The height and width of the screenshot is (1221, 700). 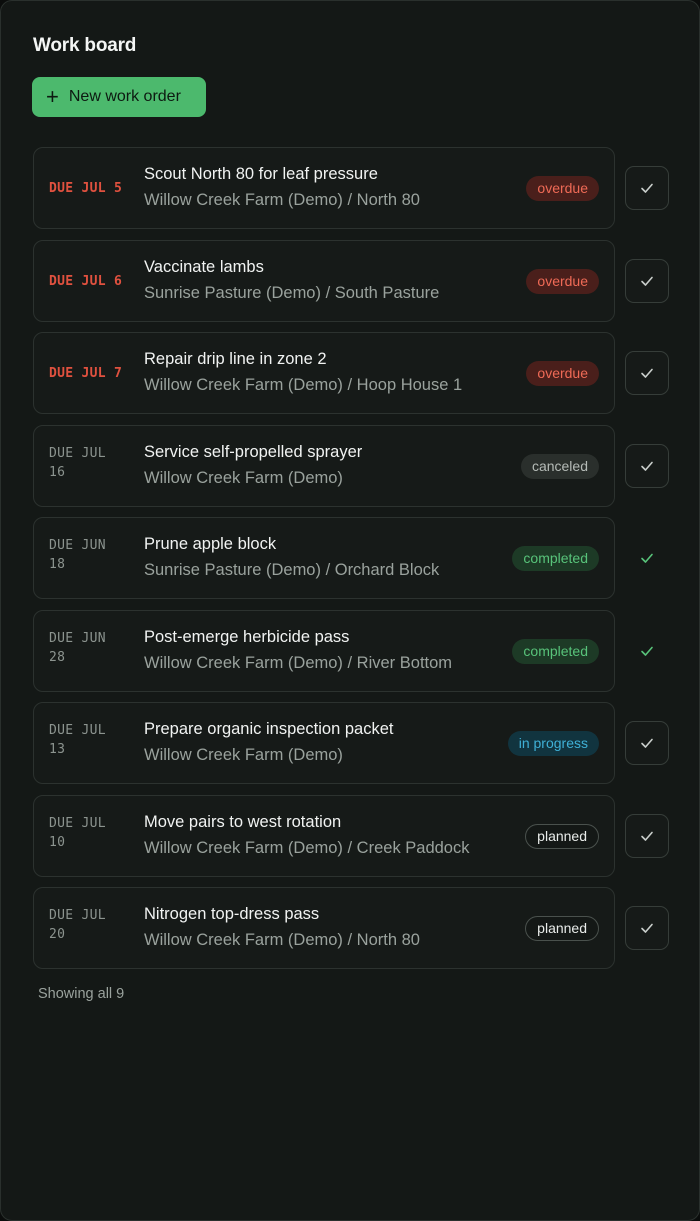 I want to click on due-date-line-1: DUE JUL 5, so click(x=86, y=188).